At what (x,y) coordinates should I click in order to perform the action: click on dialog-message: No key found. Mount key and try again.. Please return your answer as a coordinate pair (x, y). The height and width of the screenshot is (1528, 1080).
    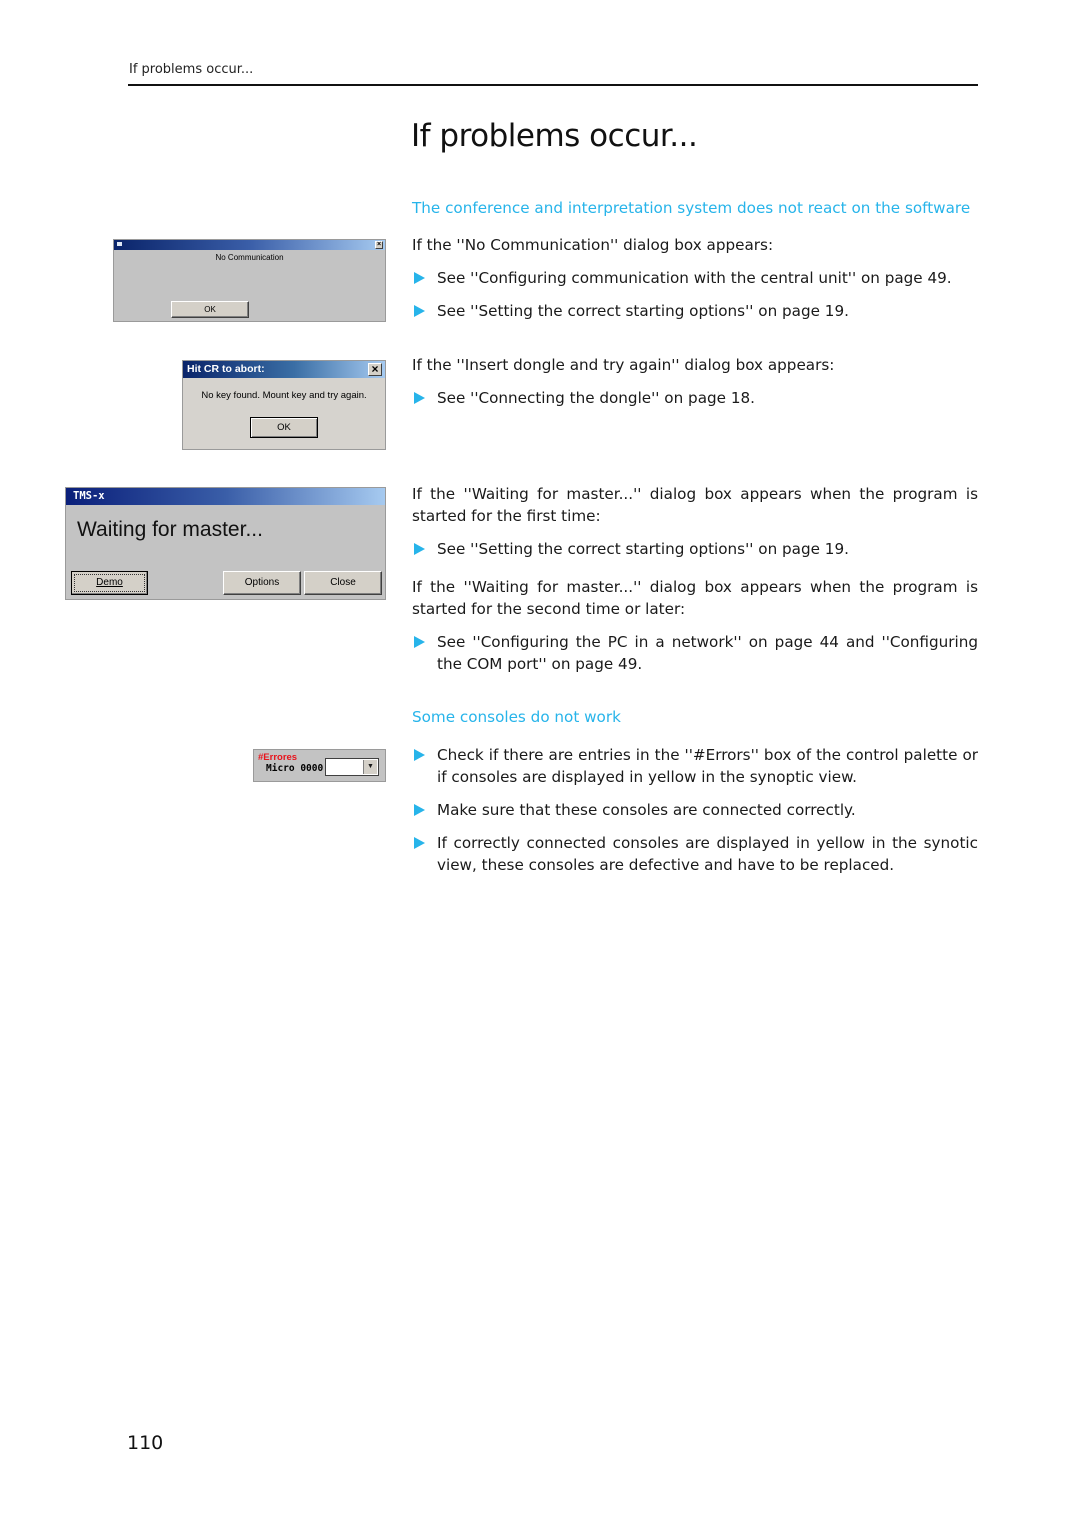
    Looking at the image, I should click on (284, 395).